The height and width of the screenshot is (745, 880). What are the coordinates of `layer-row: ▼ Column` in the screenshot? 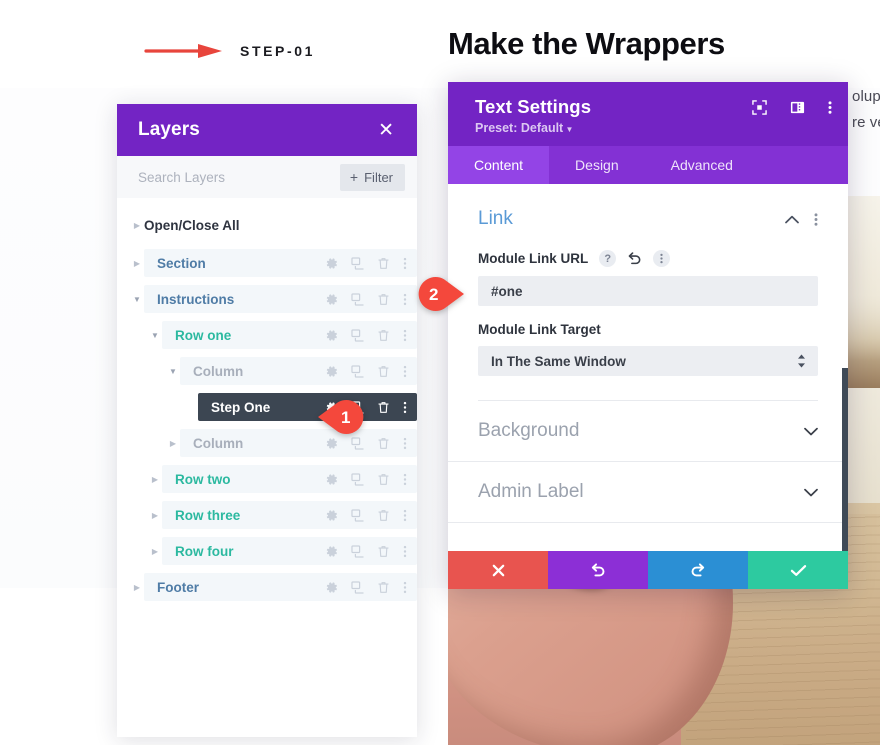 It's located at (267, 371).